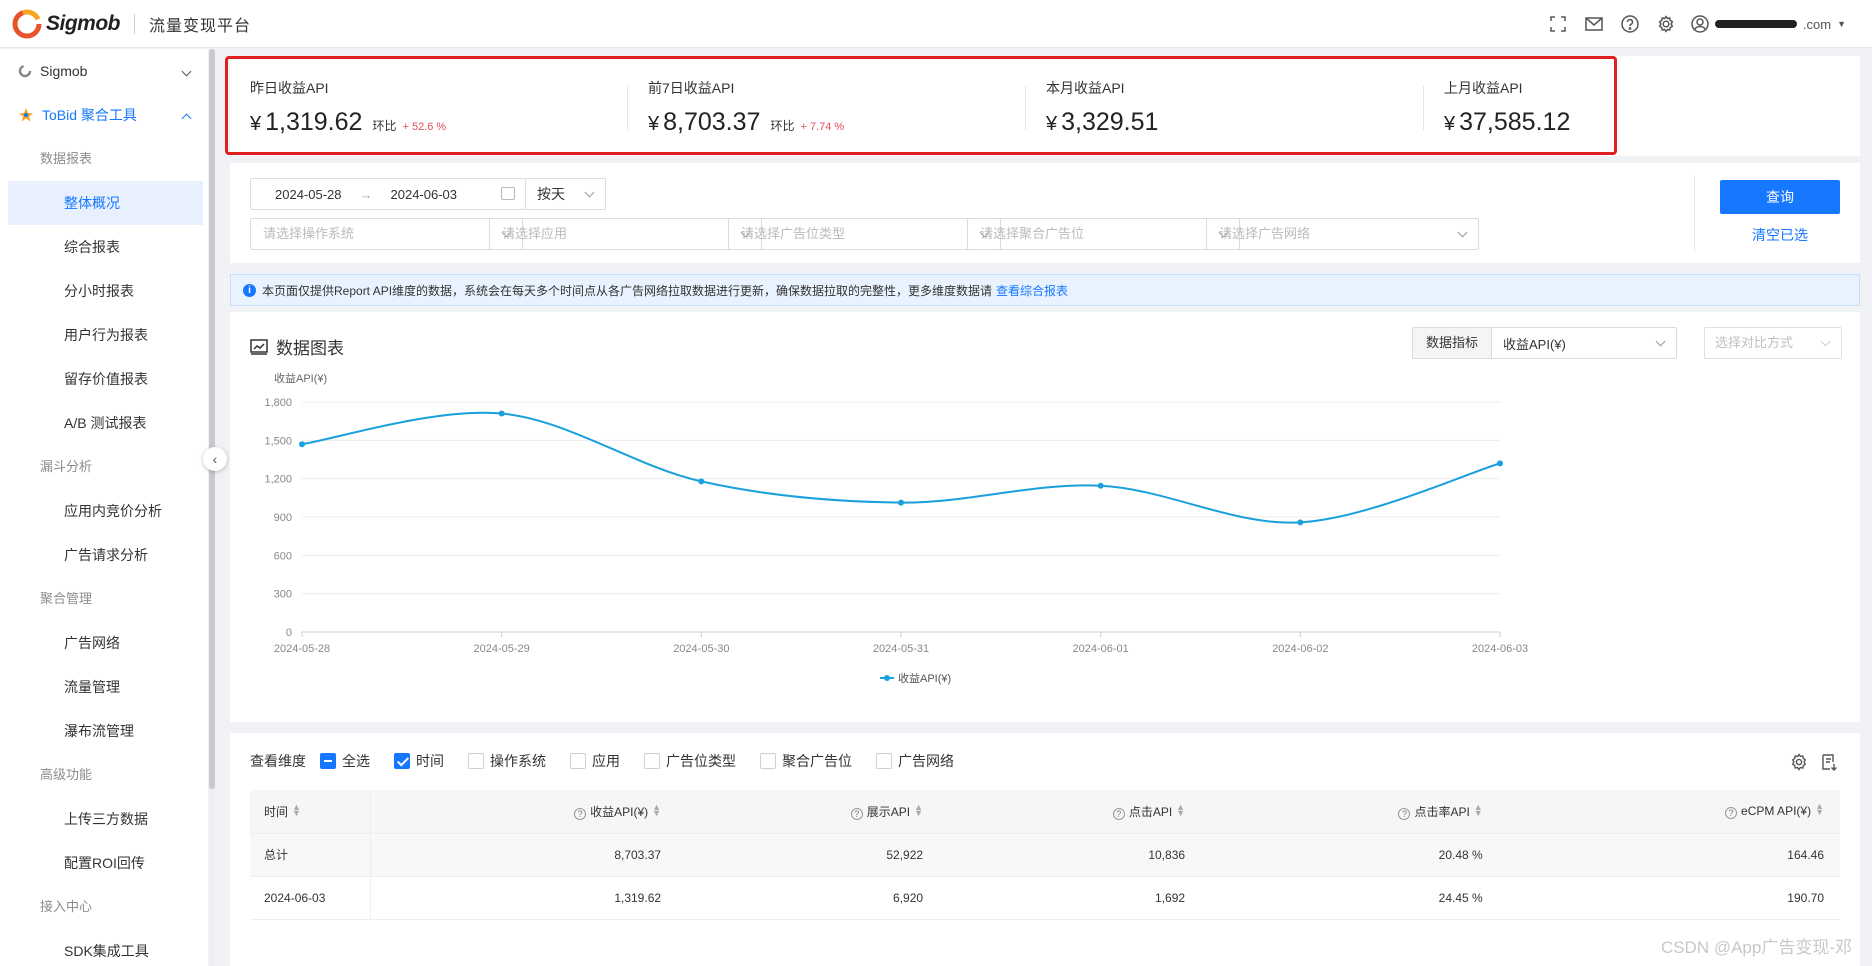 The image size is (1872, 966). I want to click on sidebar-item-in-app-bidding: 应用内竞价分析, so click(104, 511).